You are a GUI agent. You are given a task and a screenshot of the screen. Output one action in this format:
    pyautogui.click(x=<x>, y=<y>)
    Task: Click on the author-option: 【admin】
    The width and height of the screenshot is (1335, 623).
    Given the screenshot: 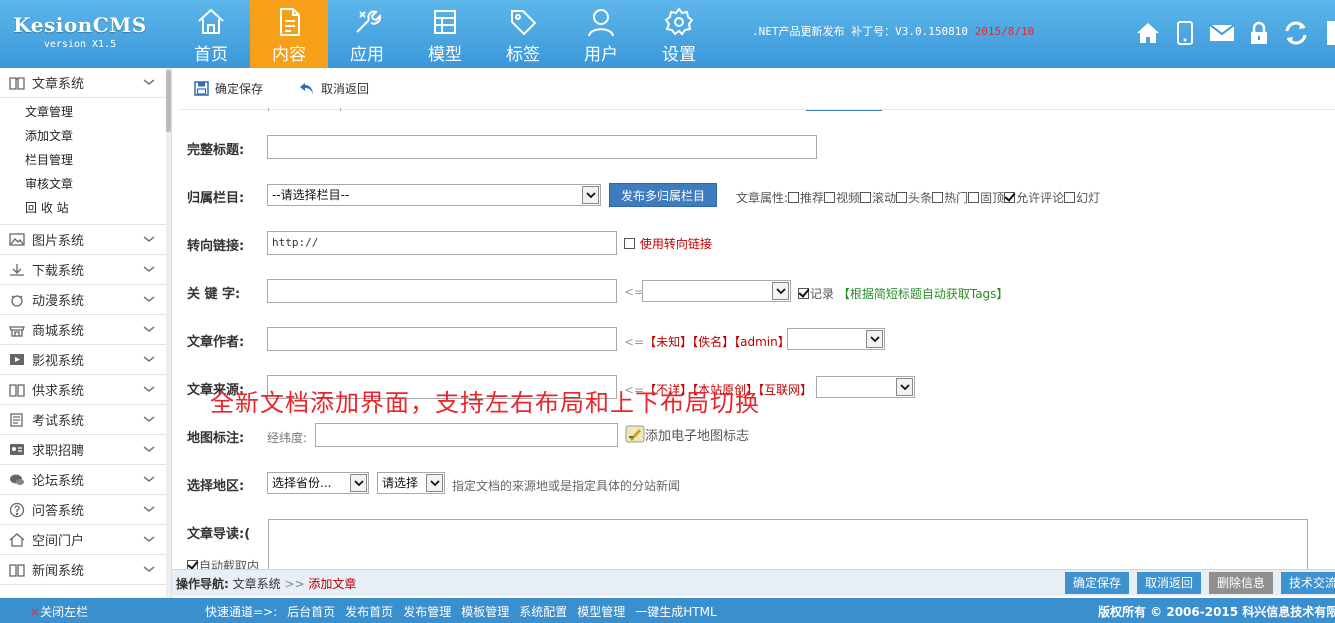 What is the action you would take?
    pyautogui.click(x=762, y=342)
    